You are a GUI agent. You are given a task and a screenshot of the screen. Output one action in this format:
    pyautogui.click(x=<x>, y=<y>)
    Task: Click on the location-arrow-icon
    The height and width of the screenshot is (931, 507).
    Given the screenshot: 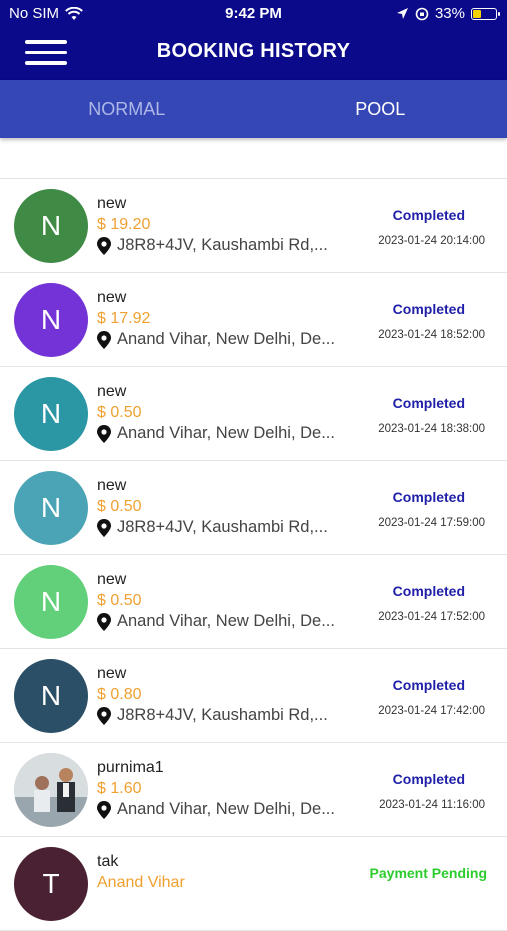 What is the action you would take?
    pyautogui.click(x=402, y=13)
    